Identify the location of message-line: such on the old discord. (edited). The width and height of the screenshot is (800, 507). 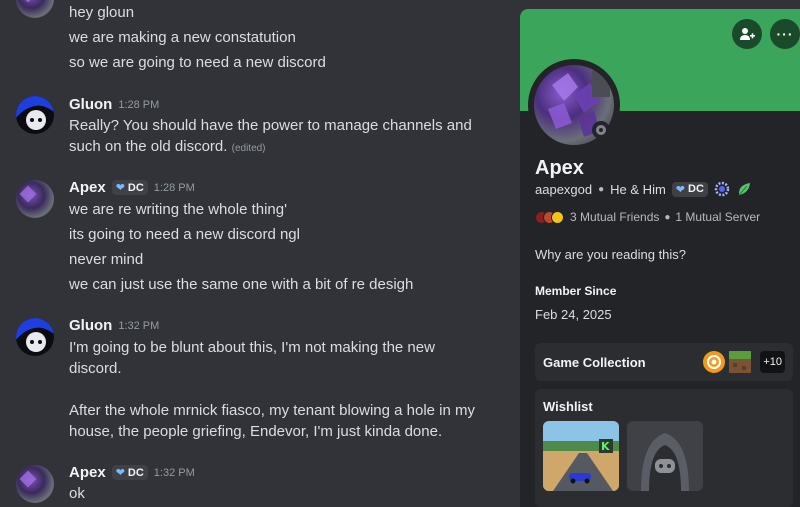
(167, 146).